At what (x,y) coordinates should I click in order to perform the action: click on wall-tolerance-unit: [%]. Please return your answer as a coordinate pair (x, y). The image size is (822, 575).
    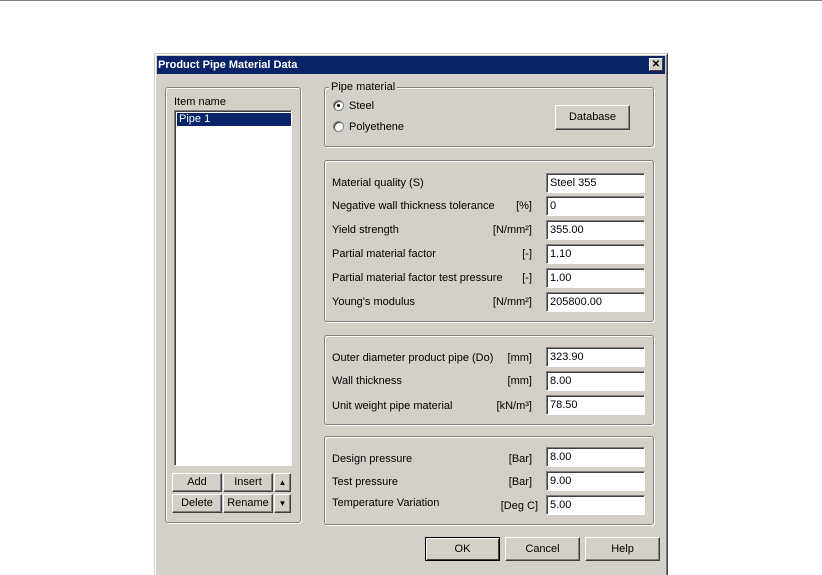
    Looking at the image, I should click on (524, 206).